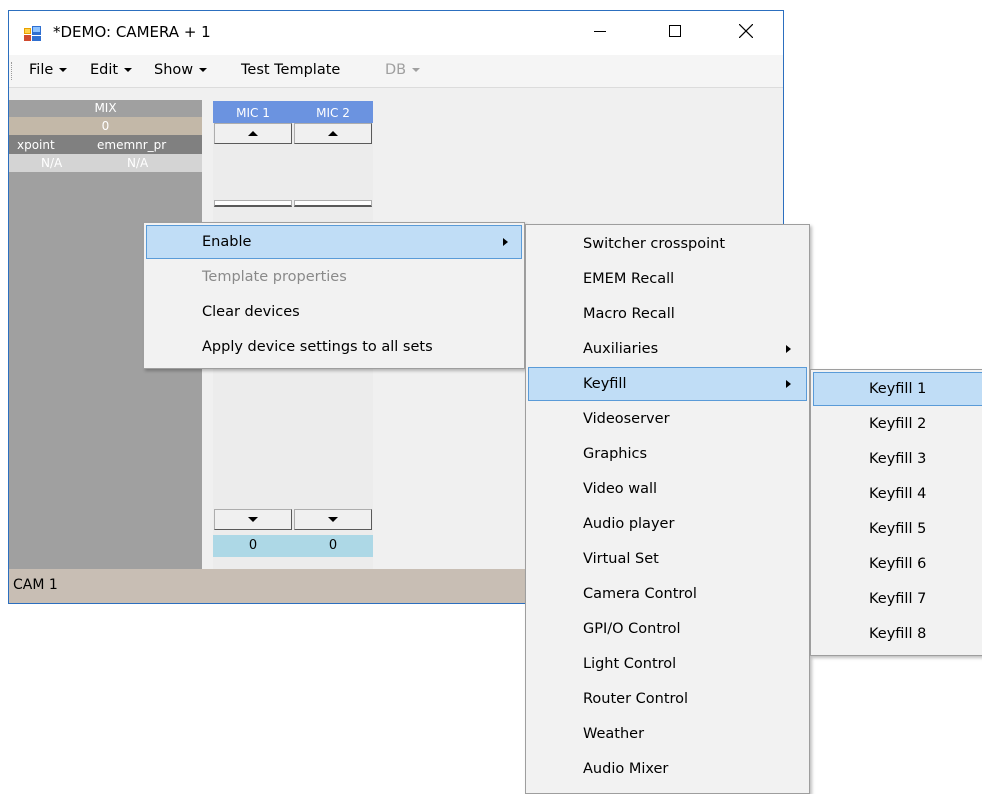 Image resolution: width=982 pixels, height=794 pixels. I want to click on mic-2-down-button, so click(333, 519).